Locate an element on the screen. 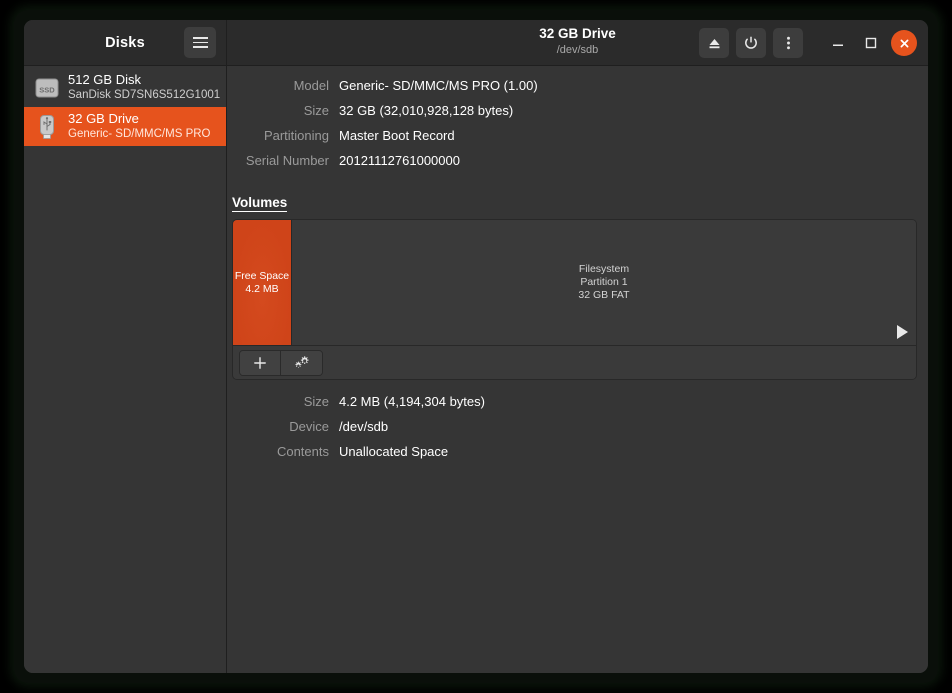 The width and height of the screenshot is (952, 693). detail-row-device: Device /dev/sdb is located at coordinates (567, 431).